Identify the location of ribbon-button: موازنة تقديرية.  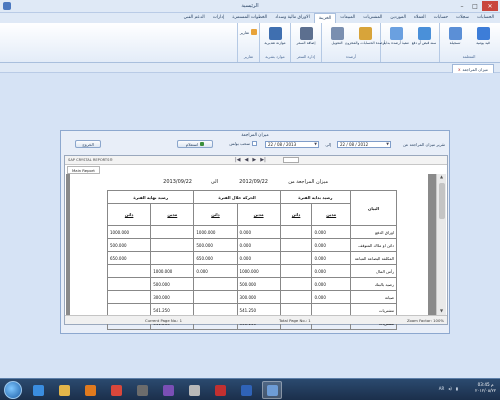
(275, 39).